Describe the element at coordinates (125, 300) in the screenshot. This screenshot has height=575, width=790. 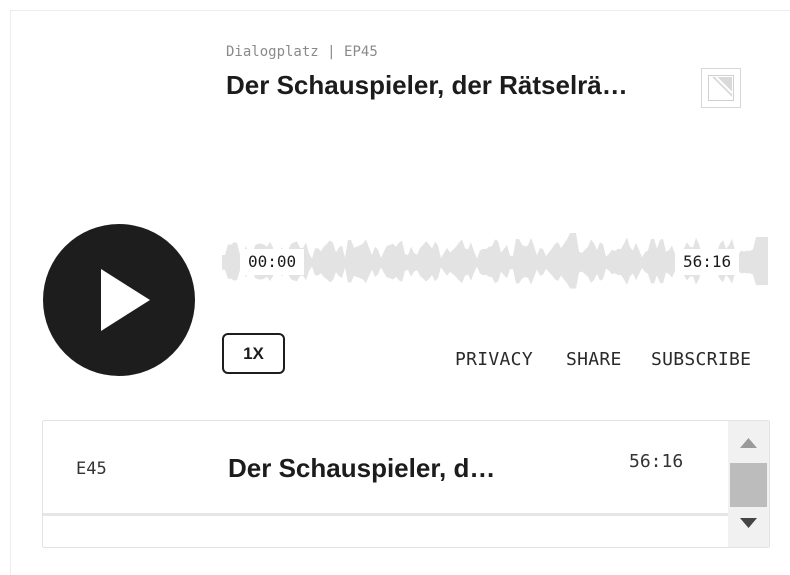
I see `play-icon` at that location.